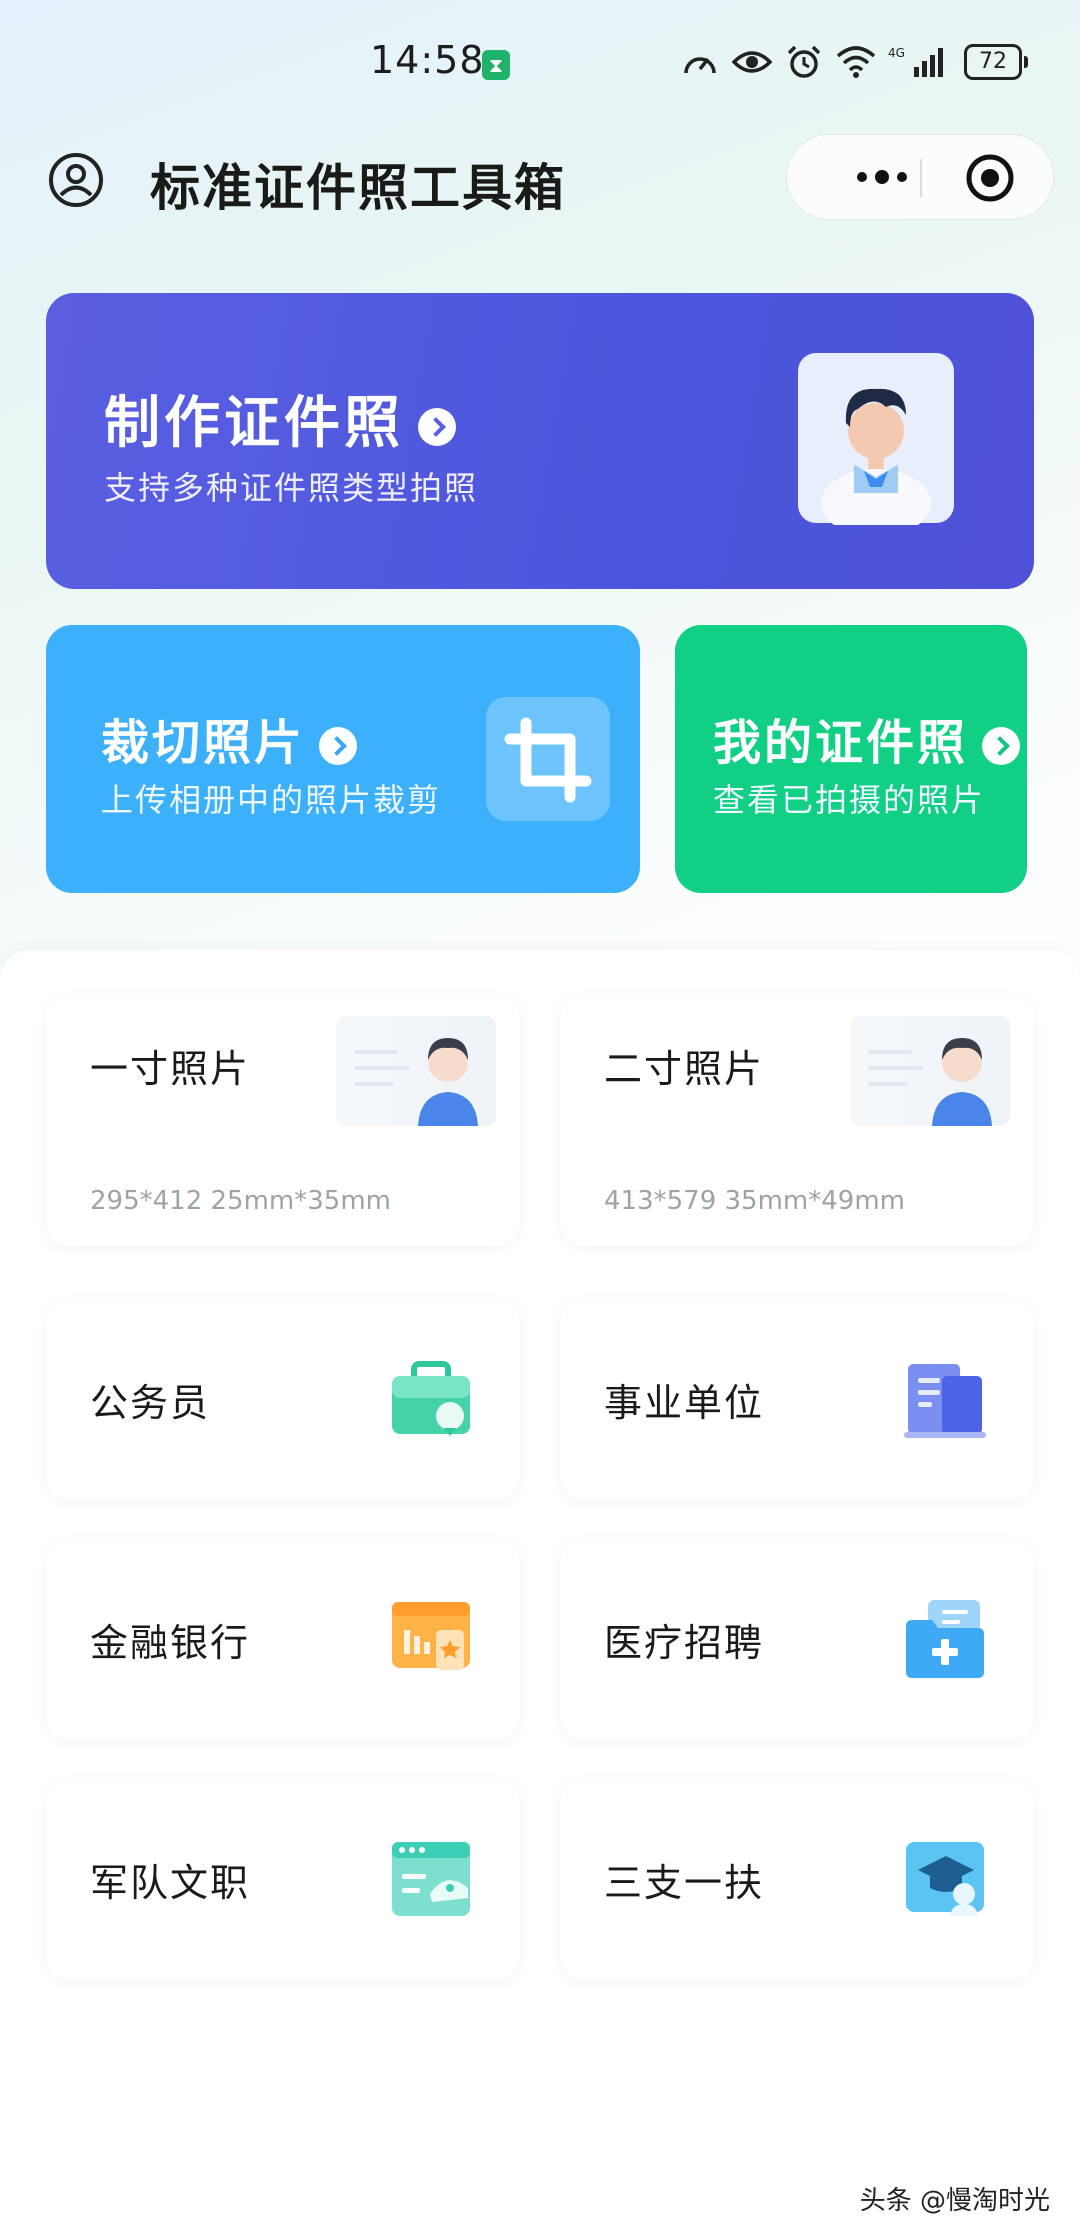 This screenshot has height=2228, width=1080. I want to click on category-name: 三支一扶, so click(684, 1883).